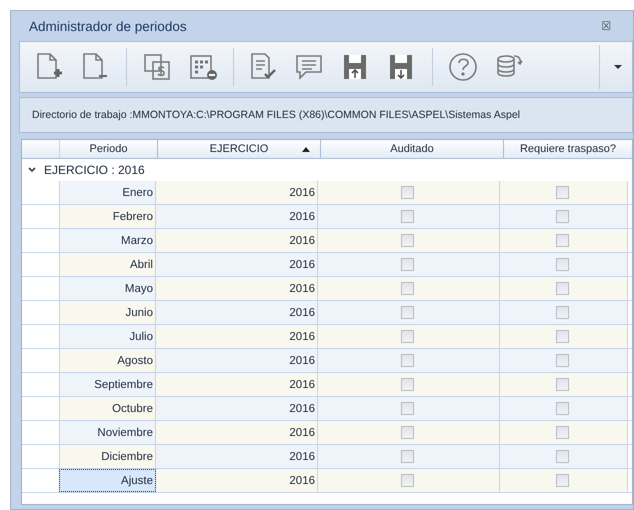  Describe the element at coordinates (326, 115) in the screenshot. I see `working-directory-label: Directorio de trabajo :MMONTOYA:C:\PROGRAM FILES (X86)\COMMON FILES\ASPEL\Sistemas Aspel` at that location.